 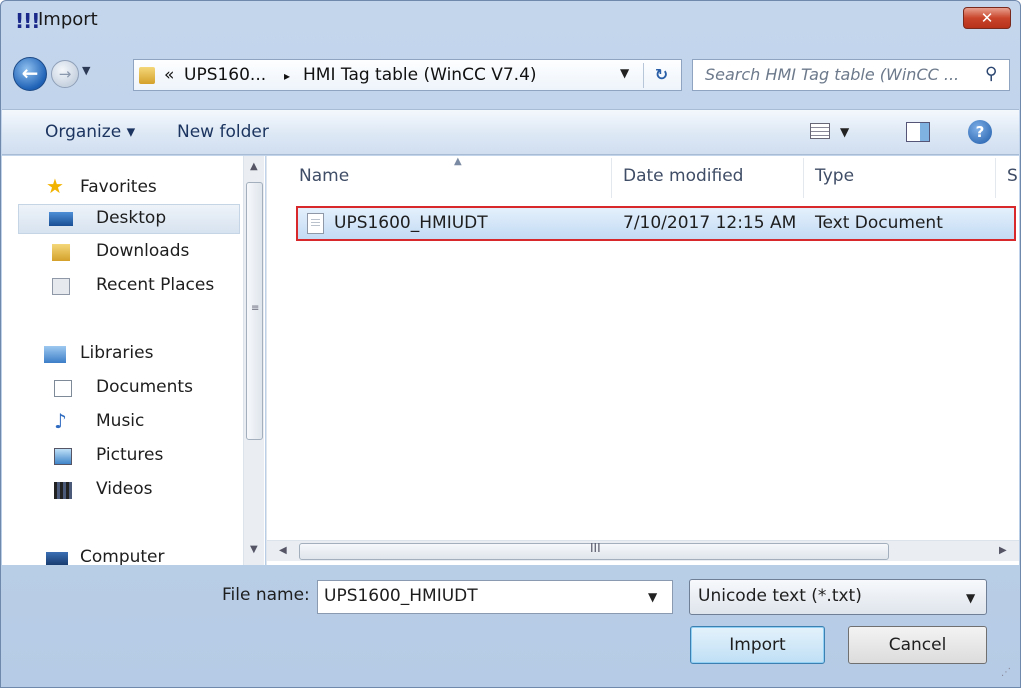 What do you see at coordinates (63, 388) in the screenshot?
I see `documents-icon` at bounding box center [63, 388].